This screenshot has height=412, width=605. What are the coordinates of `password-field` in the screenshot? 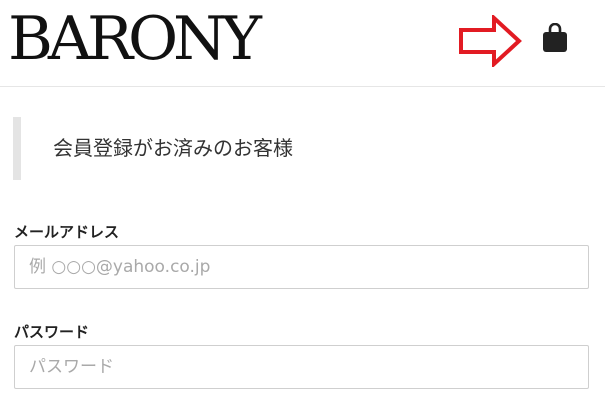 It's located at (301, 367).